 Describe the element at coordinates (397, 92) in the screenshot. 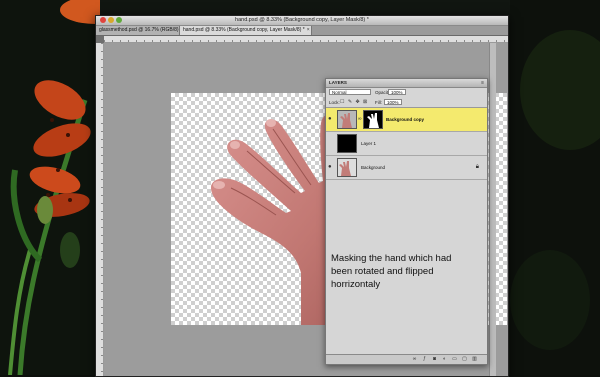

I see `opacity-field: 100%` at that location.